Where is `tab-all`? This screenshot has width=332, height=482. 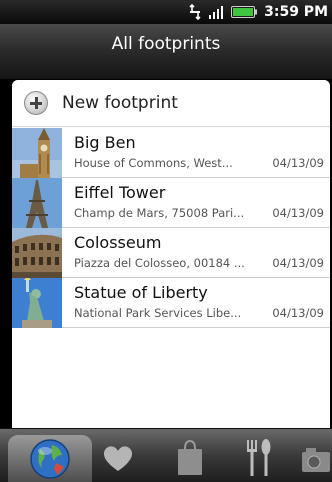 tab-all is located at coordinates (50, 458).